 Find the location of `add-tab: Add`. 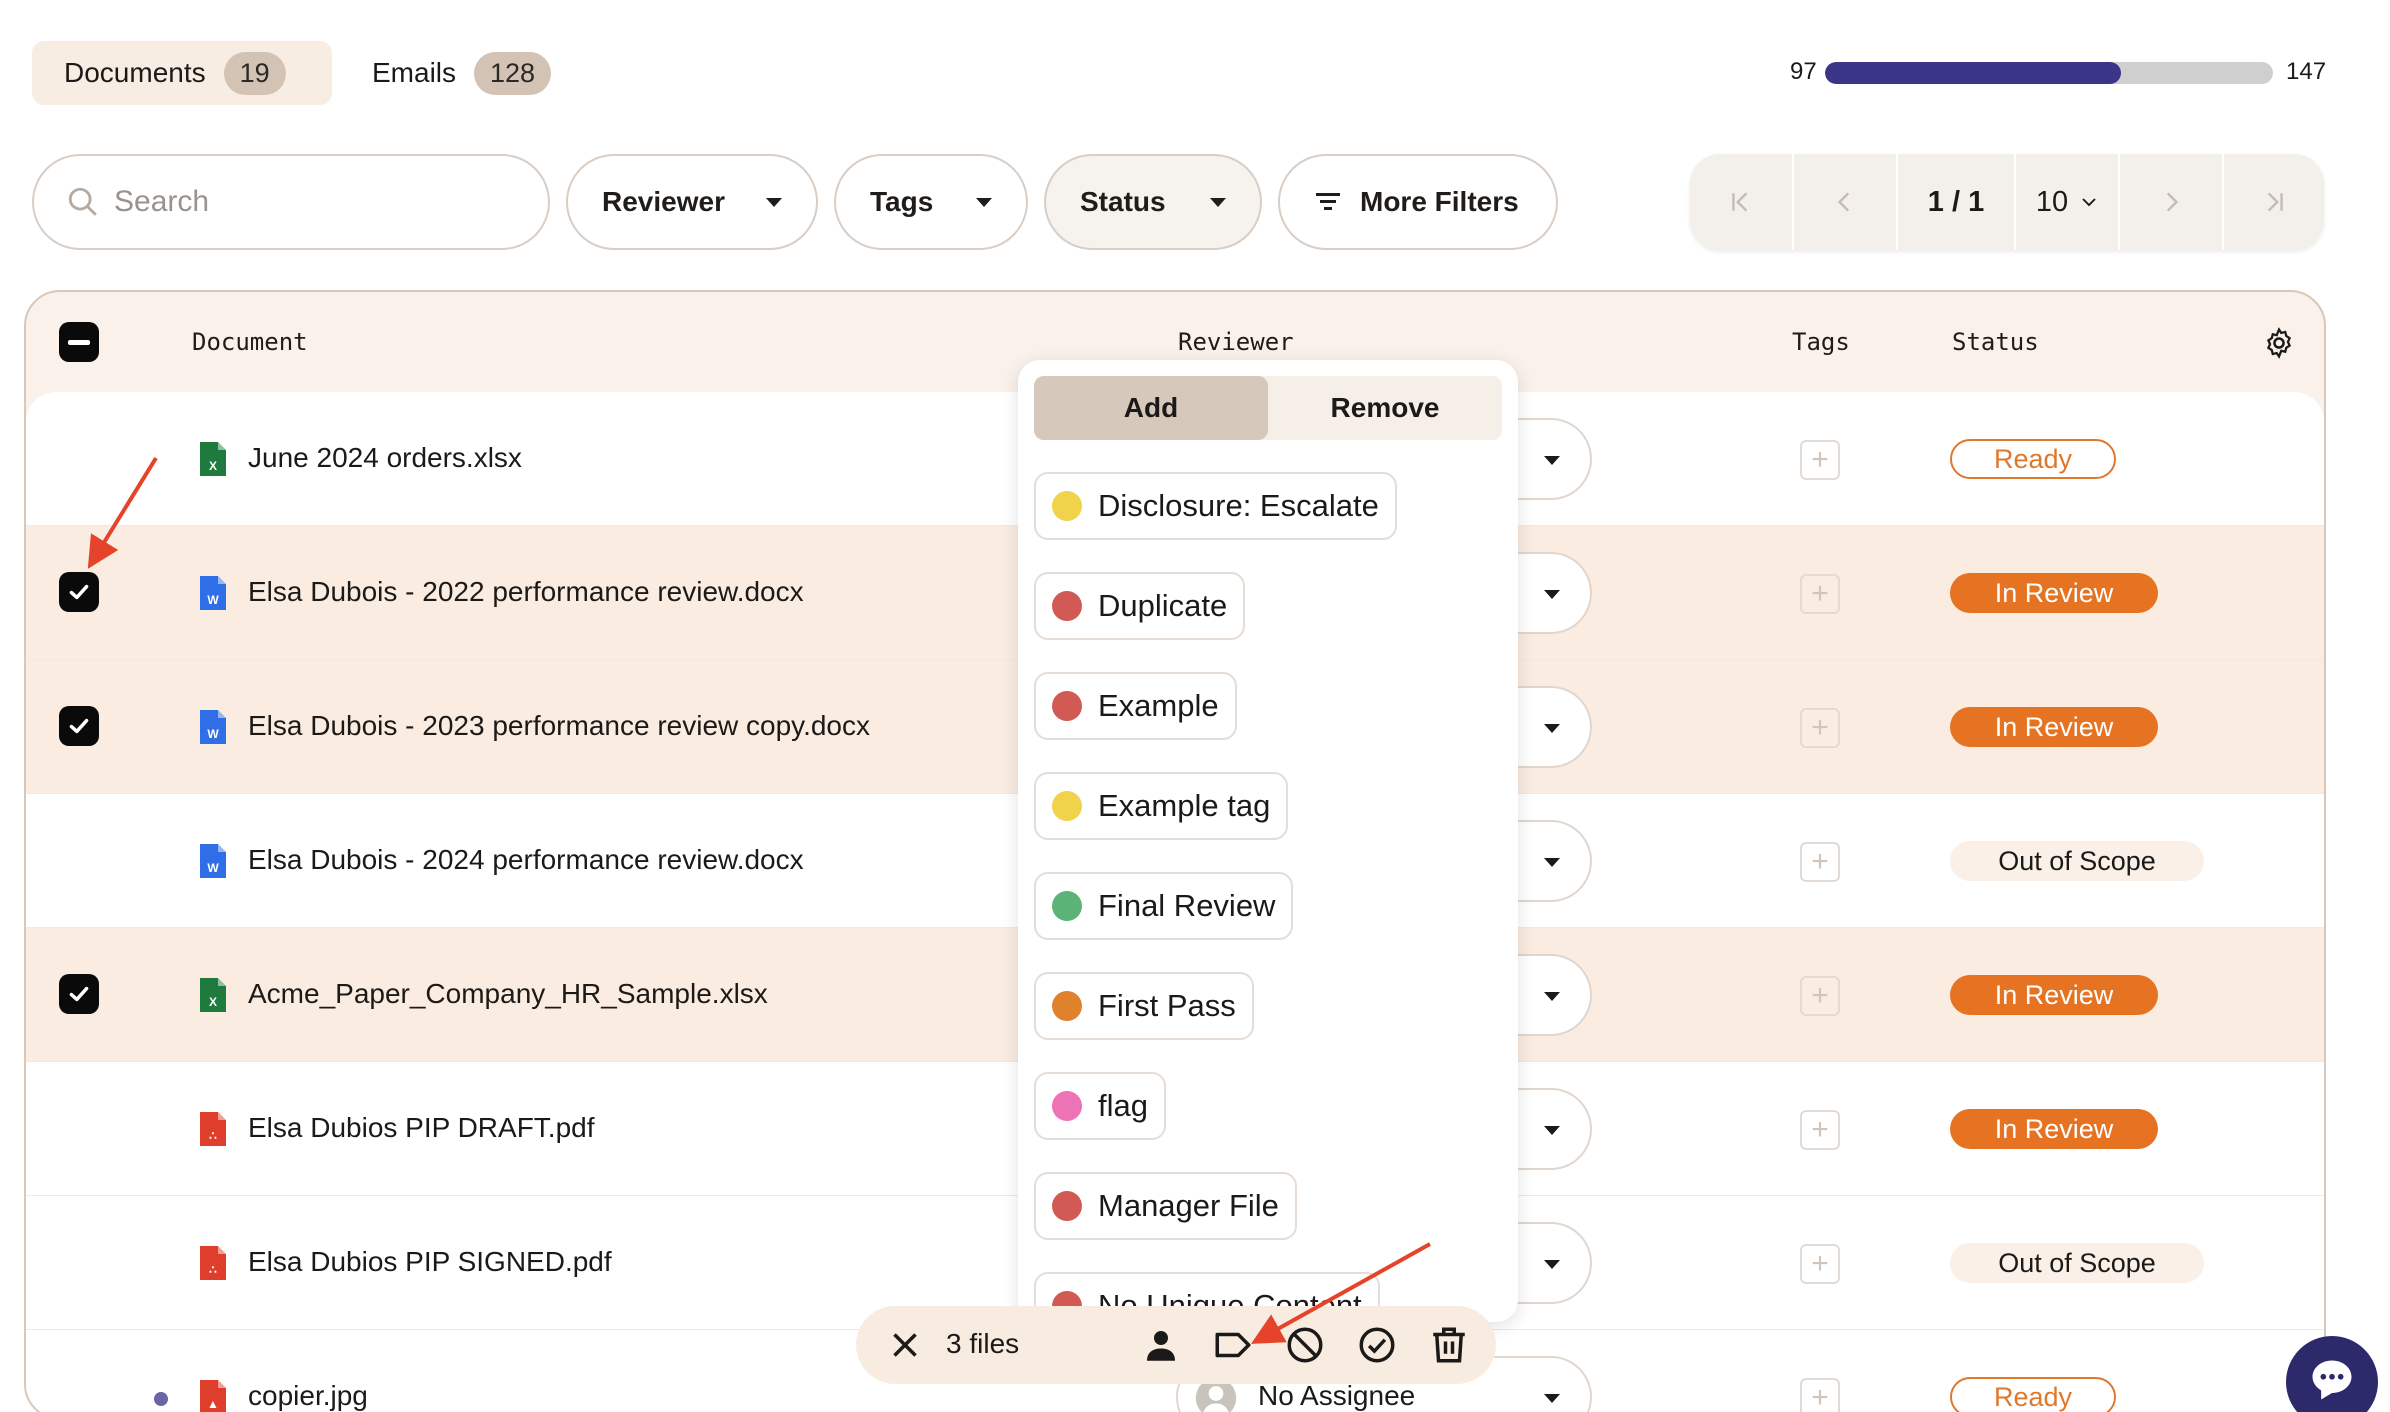

add-tab: Add is located at coordinates (1151, 408).